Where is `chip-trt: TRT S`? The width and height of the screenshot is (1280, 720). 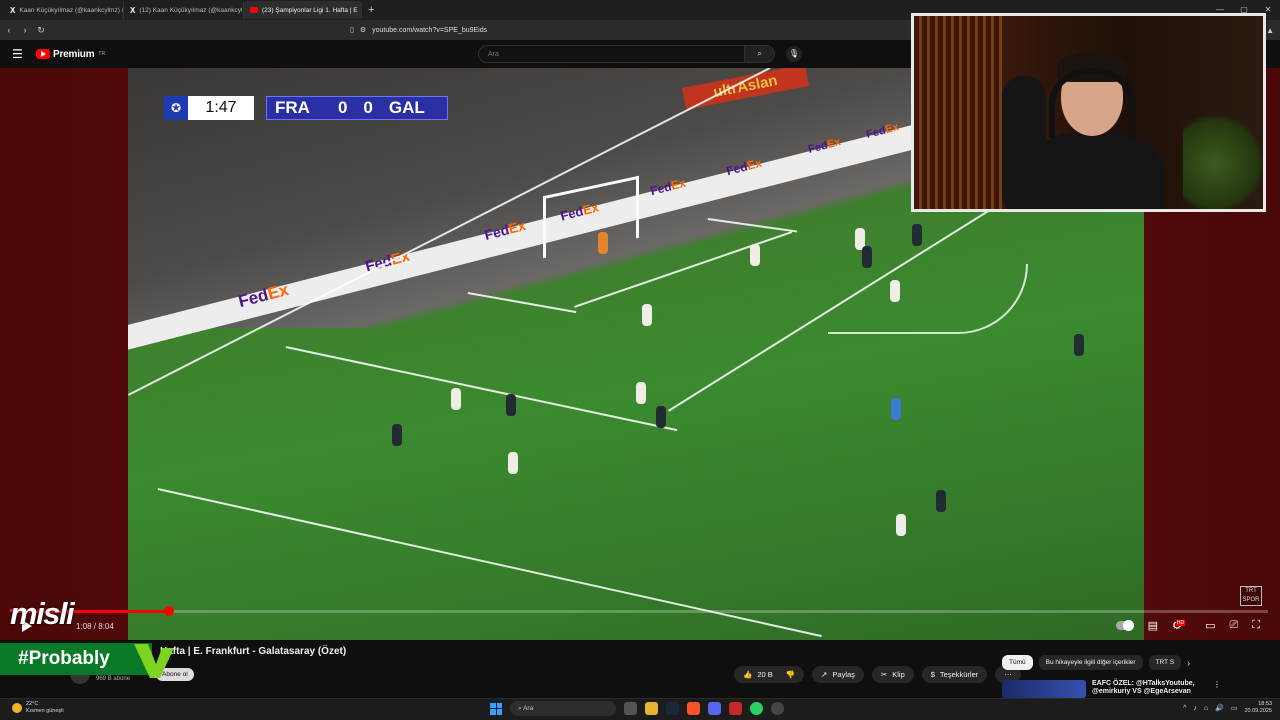
chip-trt: TRT S is located at coordinates (1165, 662).